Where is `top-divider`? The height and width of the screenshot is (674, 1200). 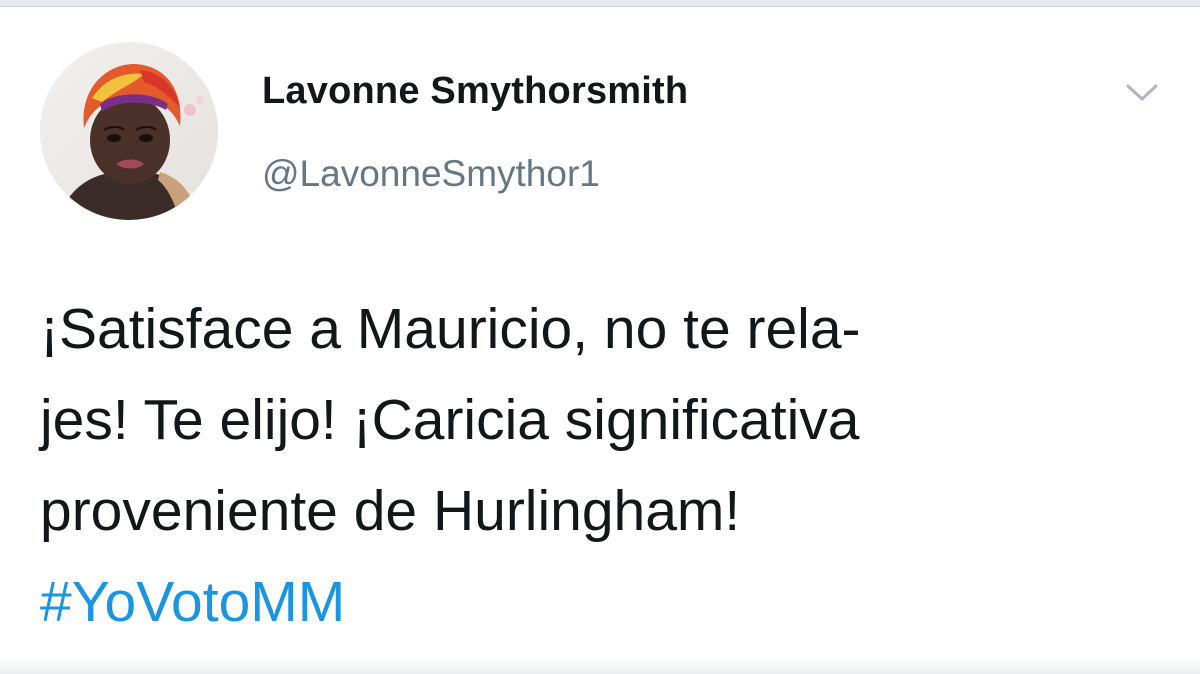 top-divider is located at coordinates (600, 3).